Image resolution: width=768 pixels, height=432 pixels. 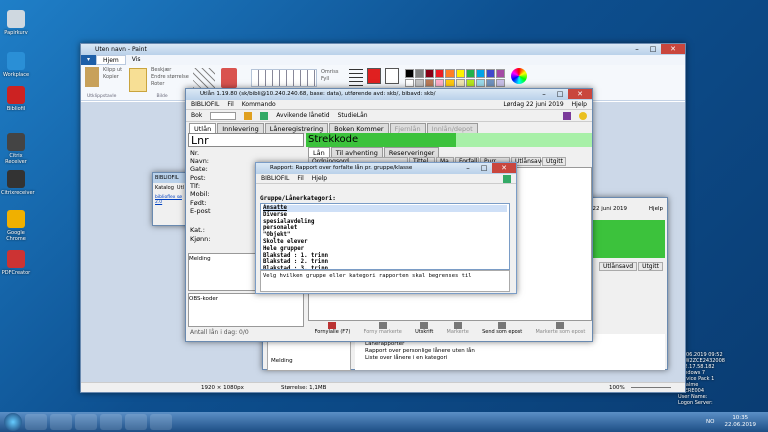 I want to click on color-palette, so click(x=455, y=78).